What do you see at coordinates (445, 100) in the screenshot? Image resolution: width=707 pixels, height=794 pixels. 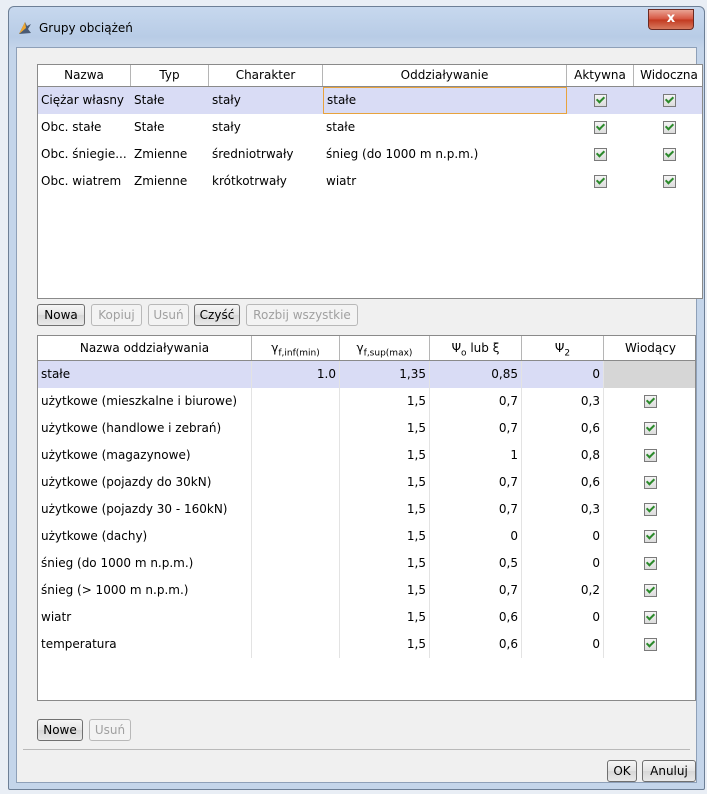 I see `group-action-cell: stałe` at bounding box center [445, 100].